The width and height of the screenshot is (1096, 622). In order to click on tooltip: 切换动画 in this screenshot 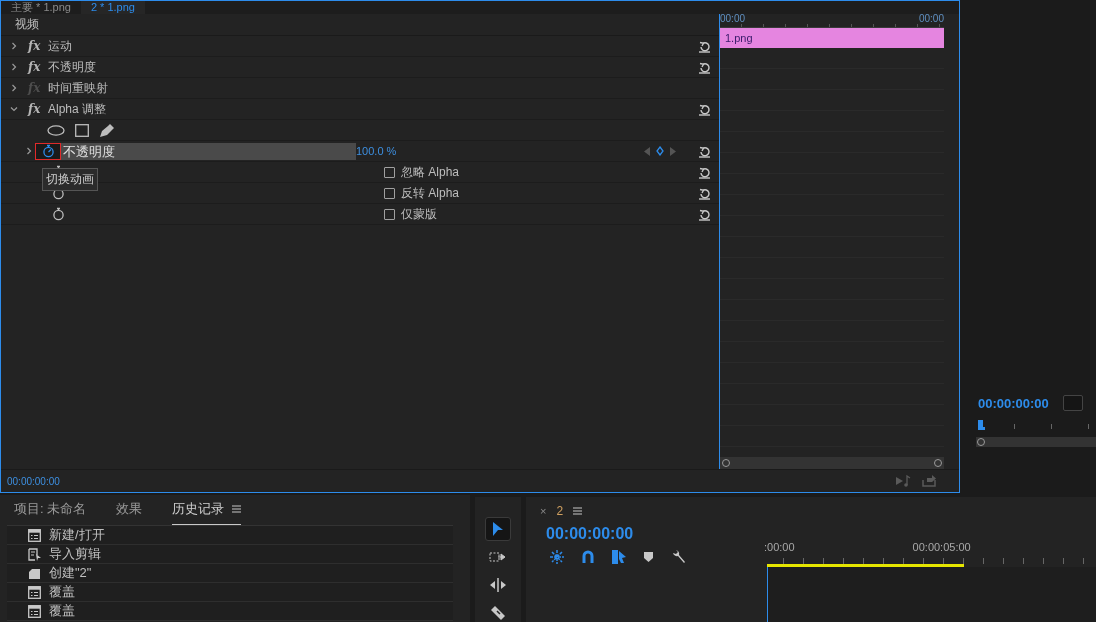, I will do `click(70, 179)`.